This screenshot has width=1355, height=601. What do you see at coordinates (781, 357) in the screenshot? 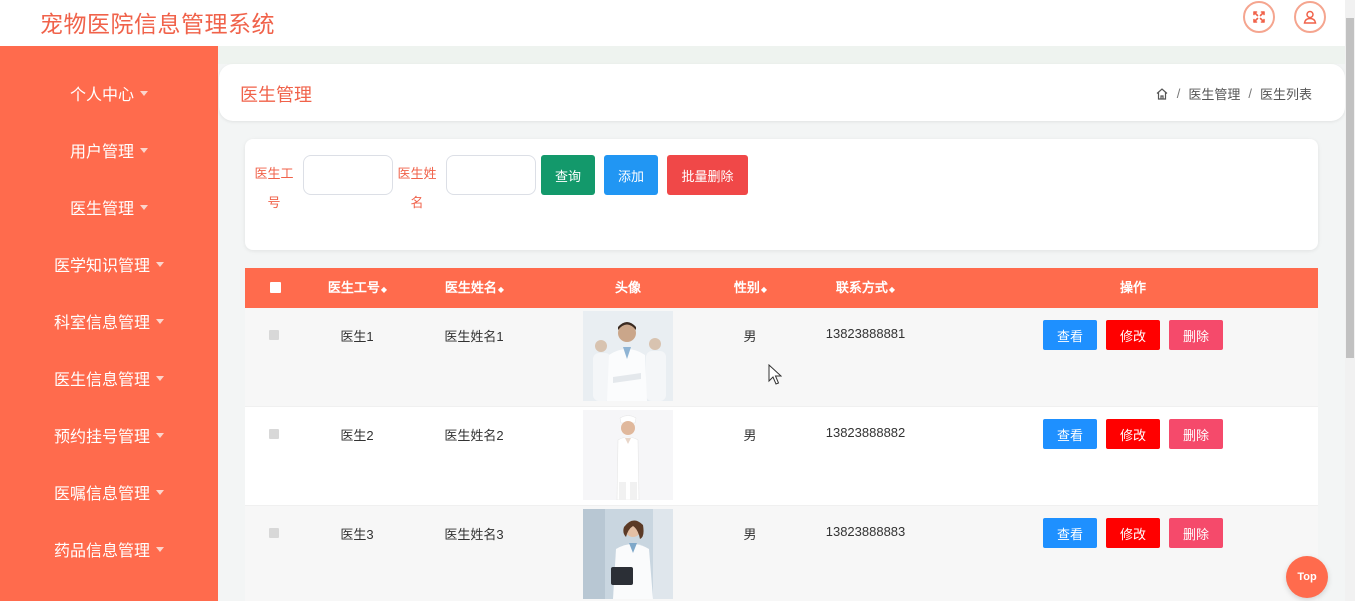
I see `table-row: 医生1 医生姓名1 男 13823888881 查看 修改 删除` at bounding box center [781, 357].